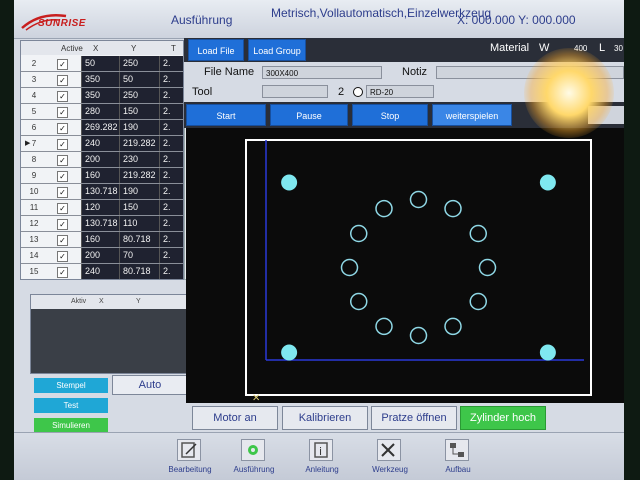 This screenshot has width=640, height=480. What do you see at coordinates (71, 405) in the screenshot?
I see `test-button: Test` at bounding box center [71, 405].